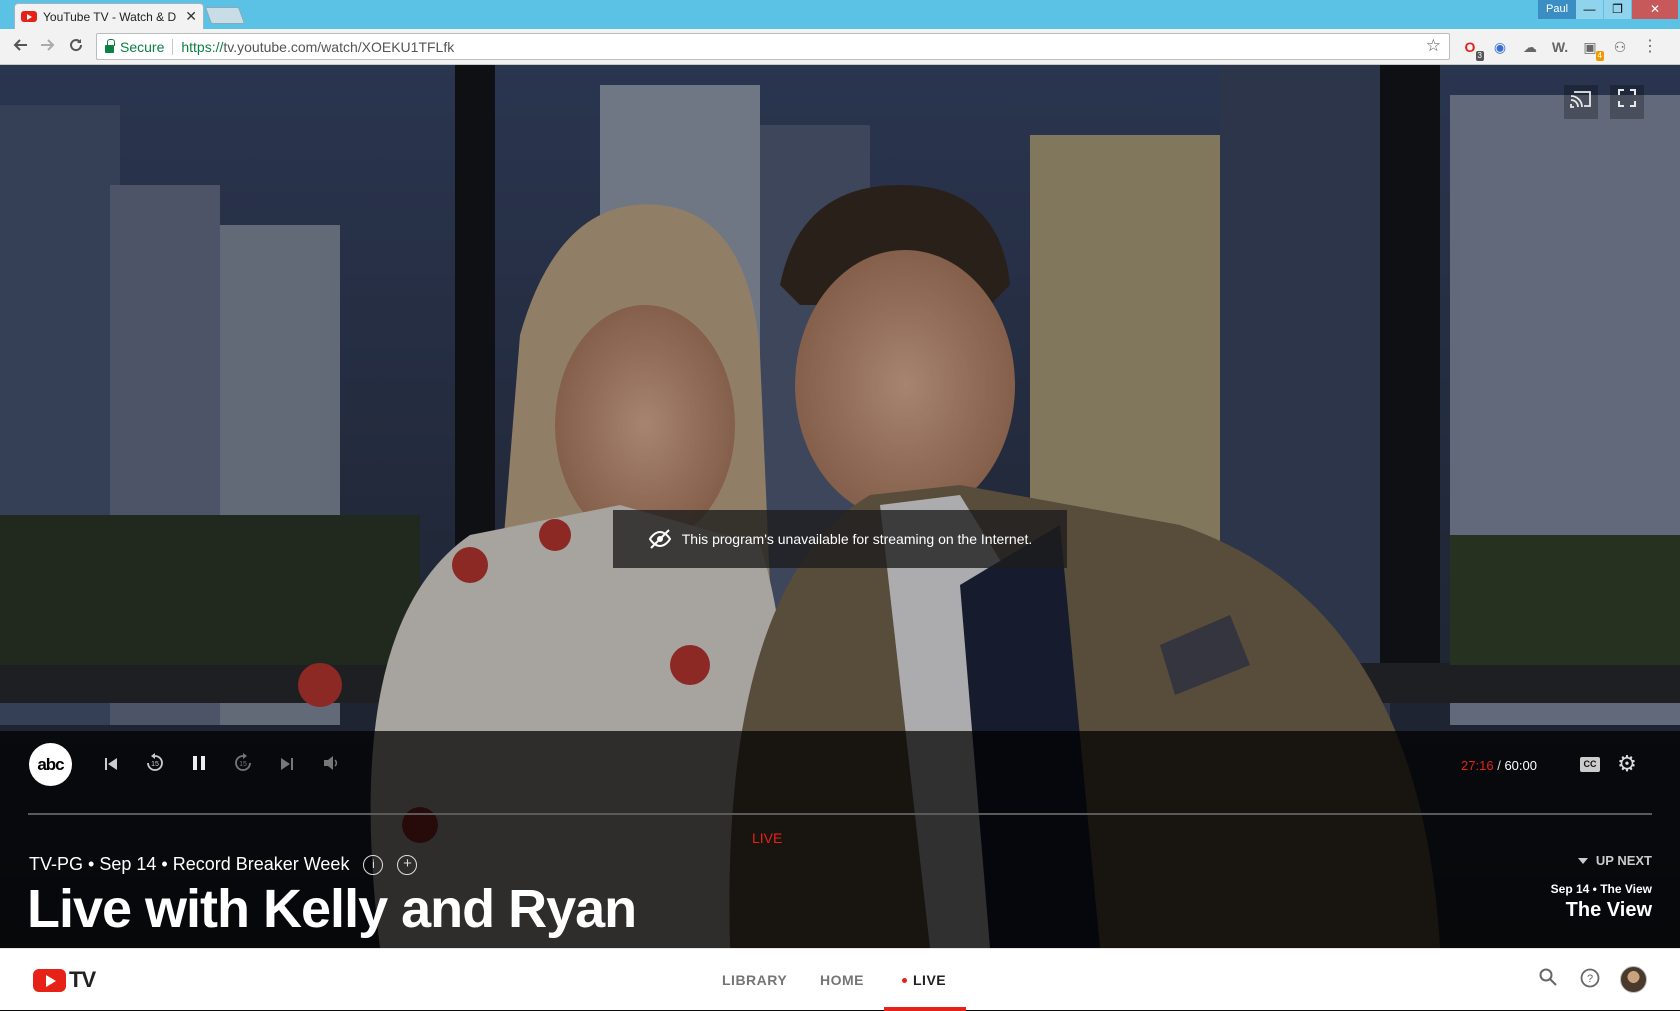 This screenshot has width=1680, height=1011. I want to click on word-extension-icon: W., so click(1560, 47).